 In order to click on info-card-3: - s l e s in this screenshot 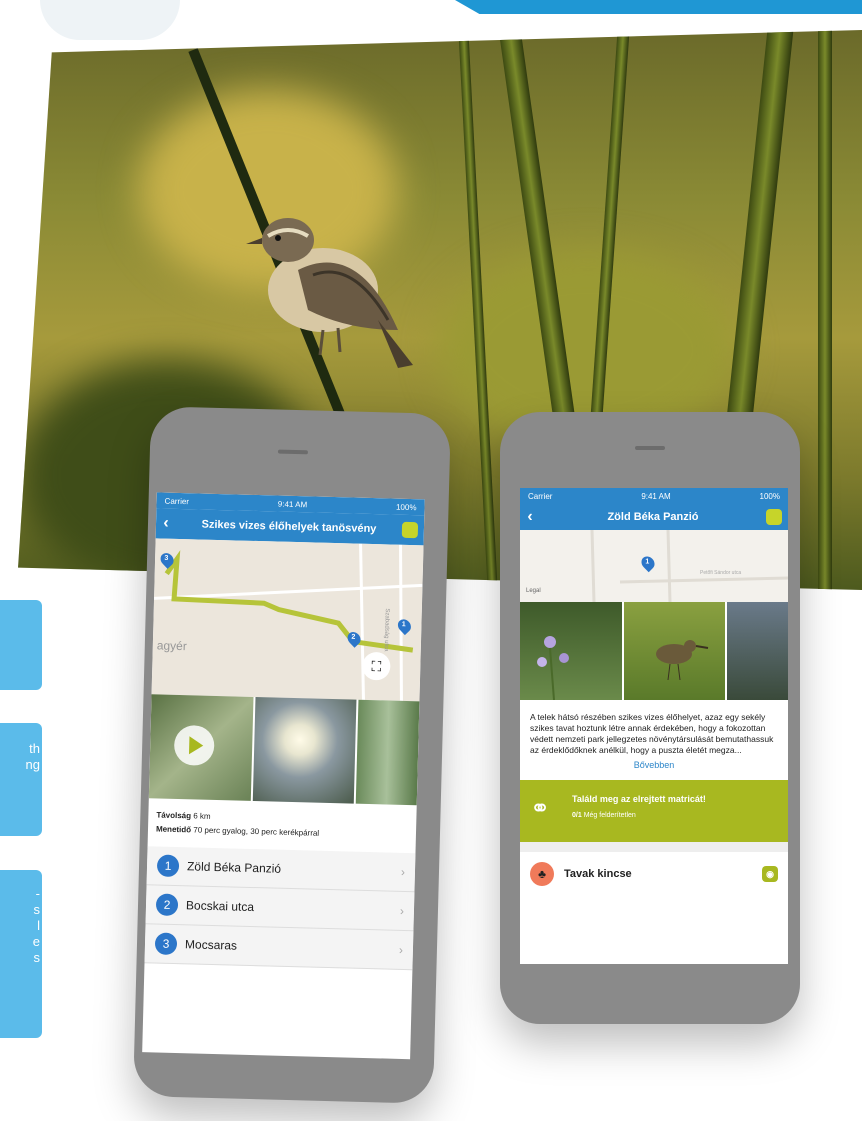, I will do `click(21, 954)`.